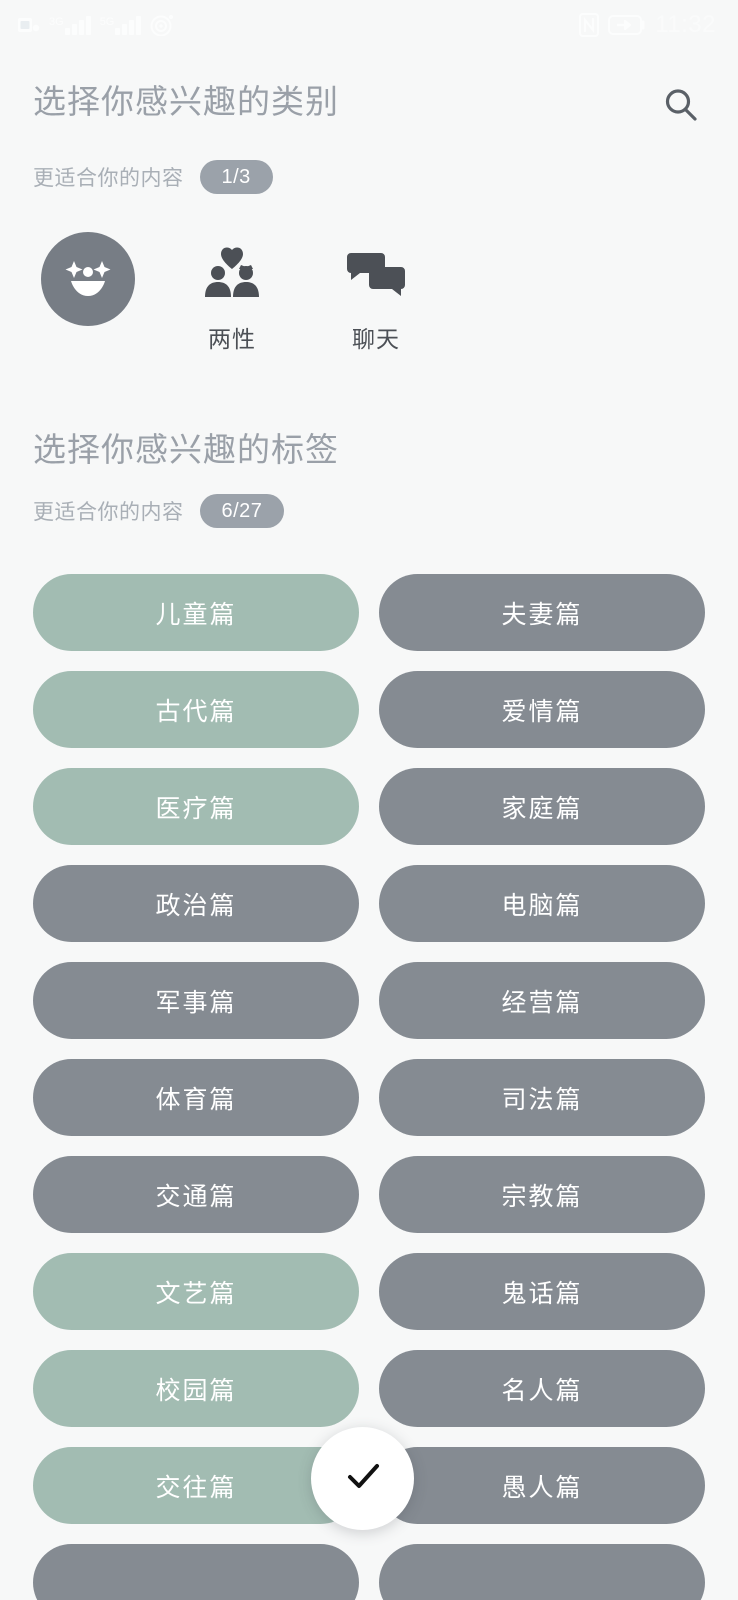 The height and width of the screenshot is (1600, 738). I want to click on category-count-badge: 1/3, so click(236, 177).